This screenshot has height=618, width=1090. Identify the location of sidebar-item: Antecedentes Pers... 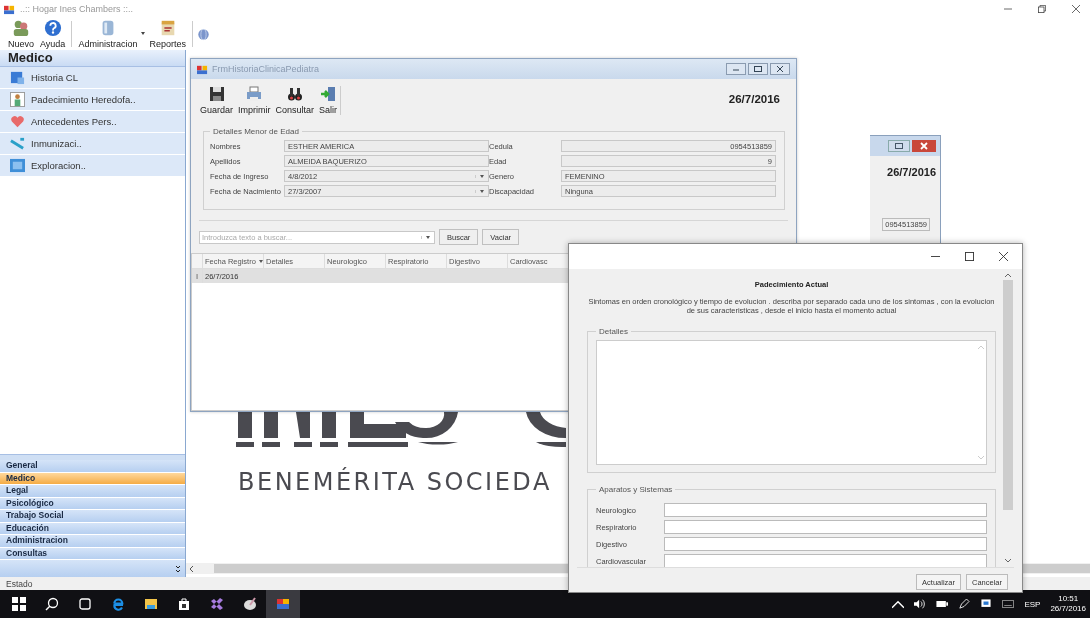
(92, 122).